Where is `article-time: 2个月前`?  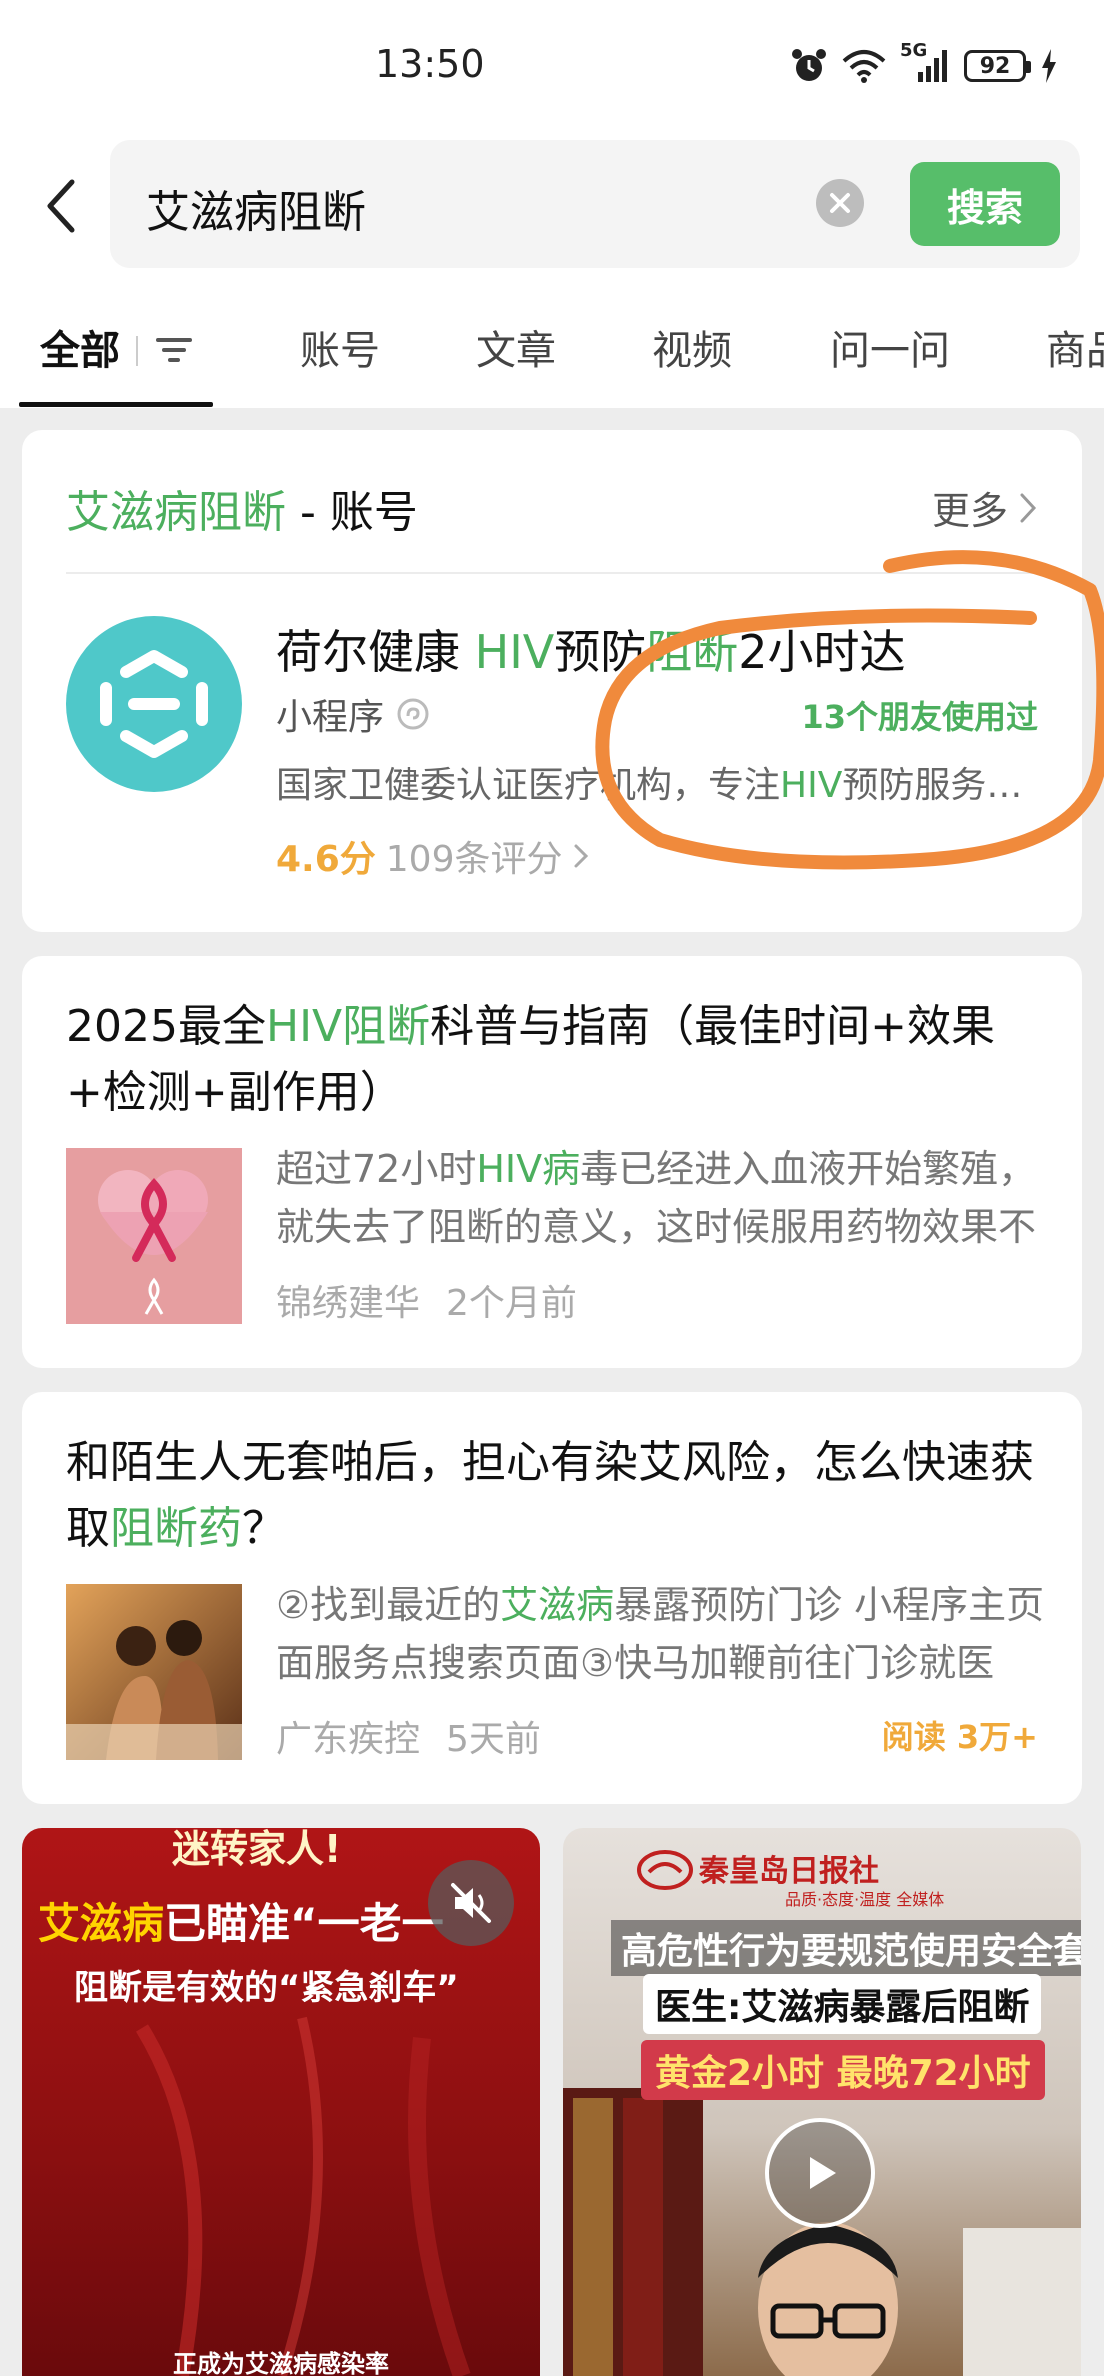
article-time: 2个月前 is located at coordinates (511, 1303).